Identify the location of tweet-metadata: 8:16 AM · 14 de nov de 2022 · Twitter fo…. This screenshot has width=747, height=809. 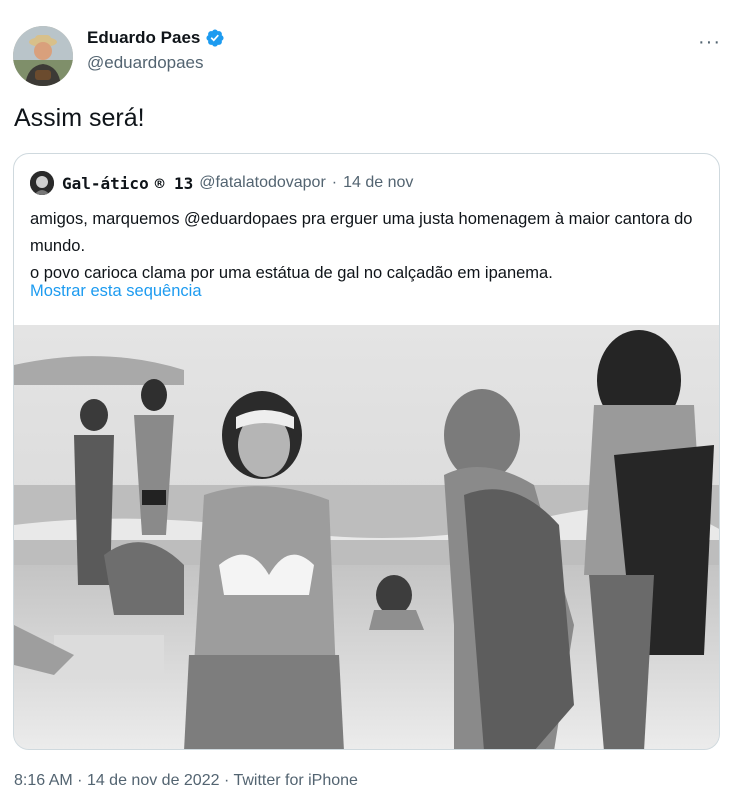
(186, 781).